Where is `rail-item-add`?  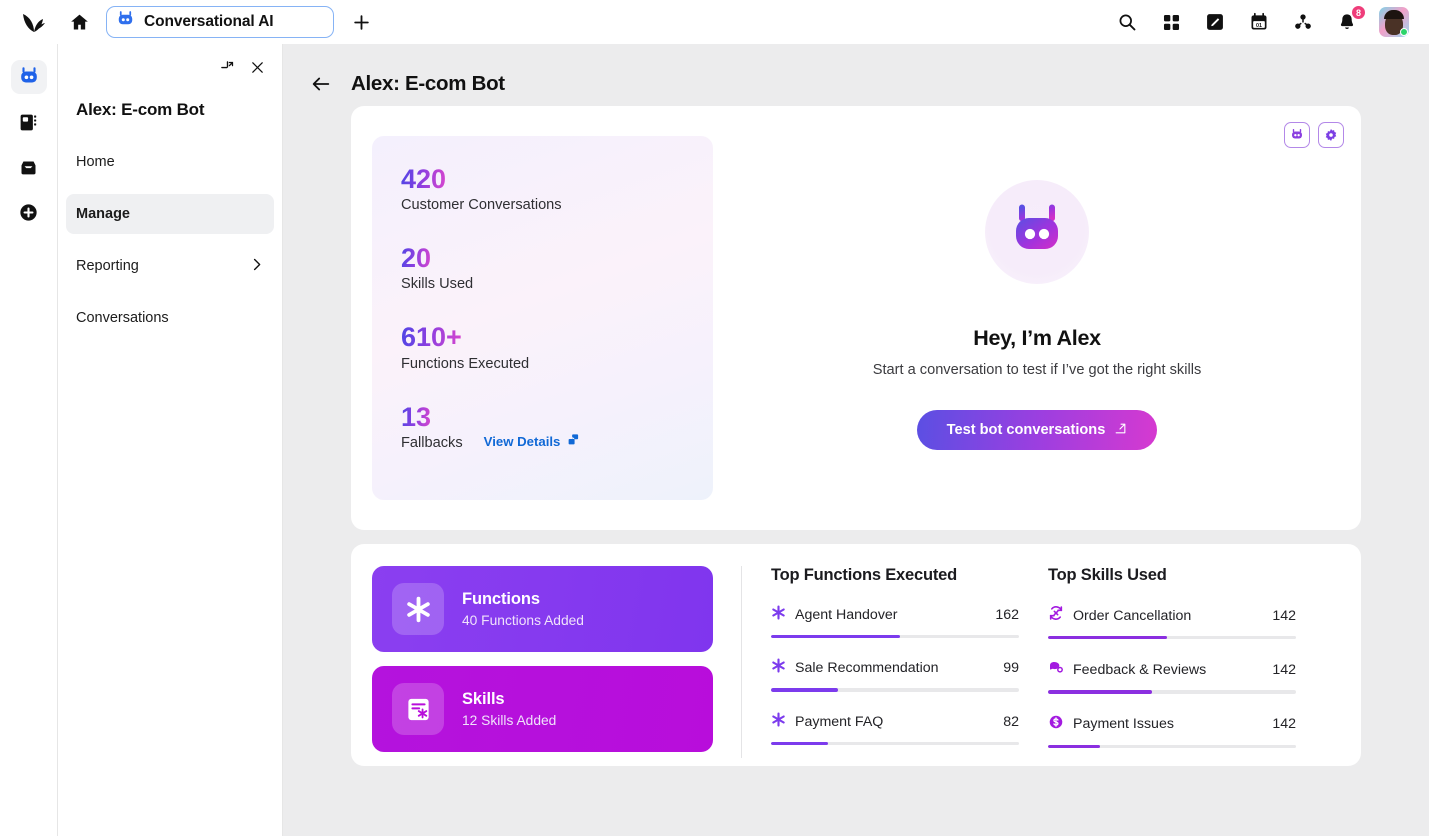 rail-item-add is located at coordinates (29, 212).